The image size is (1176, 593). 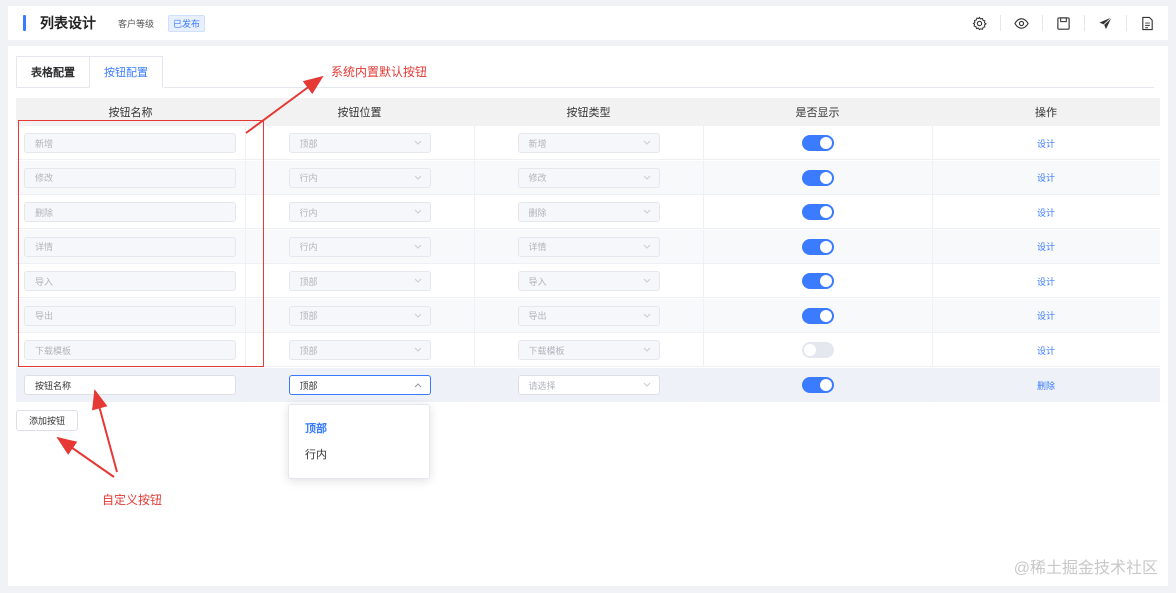 What do you see at coordinates (537, 316) in the screenshot?
I see `type-value: 导出` at bounding box center [537, 316].